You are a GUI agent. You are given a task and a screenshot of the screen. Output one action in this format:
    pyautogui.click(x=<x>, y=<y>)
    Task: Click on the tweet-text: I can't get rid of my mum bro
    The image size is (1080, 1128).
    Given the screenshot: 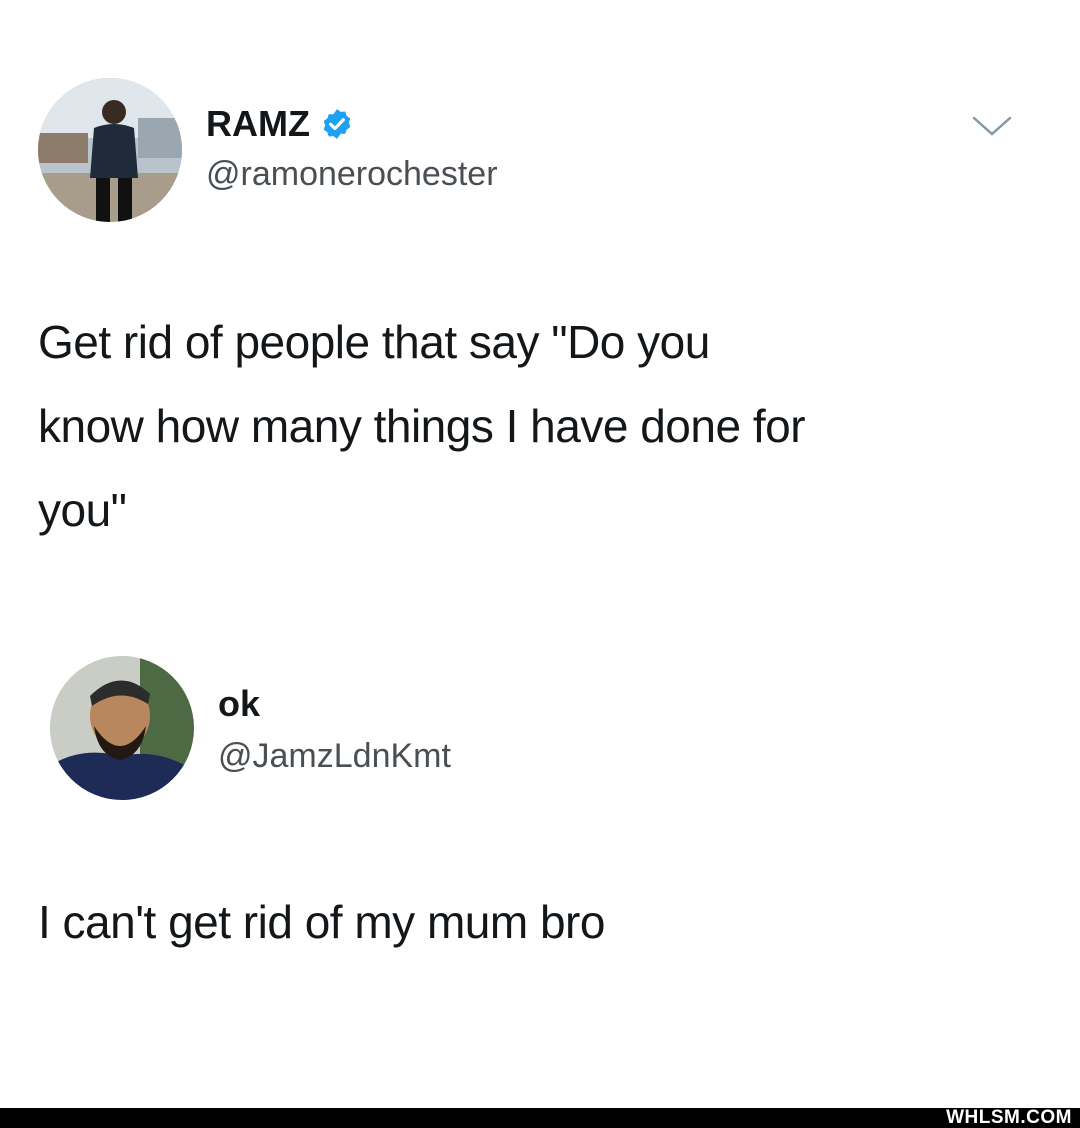 What is the action you would take?
    pyautogui.click(x=321, y=922)
    